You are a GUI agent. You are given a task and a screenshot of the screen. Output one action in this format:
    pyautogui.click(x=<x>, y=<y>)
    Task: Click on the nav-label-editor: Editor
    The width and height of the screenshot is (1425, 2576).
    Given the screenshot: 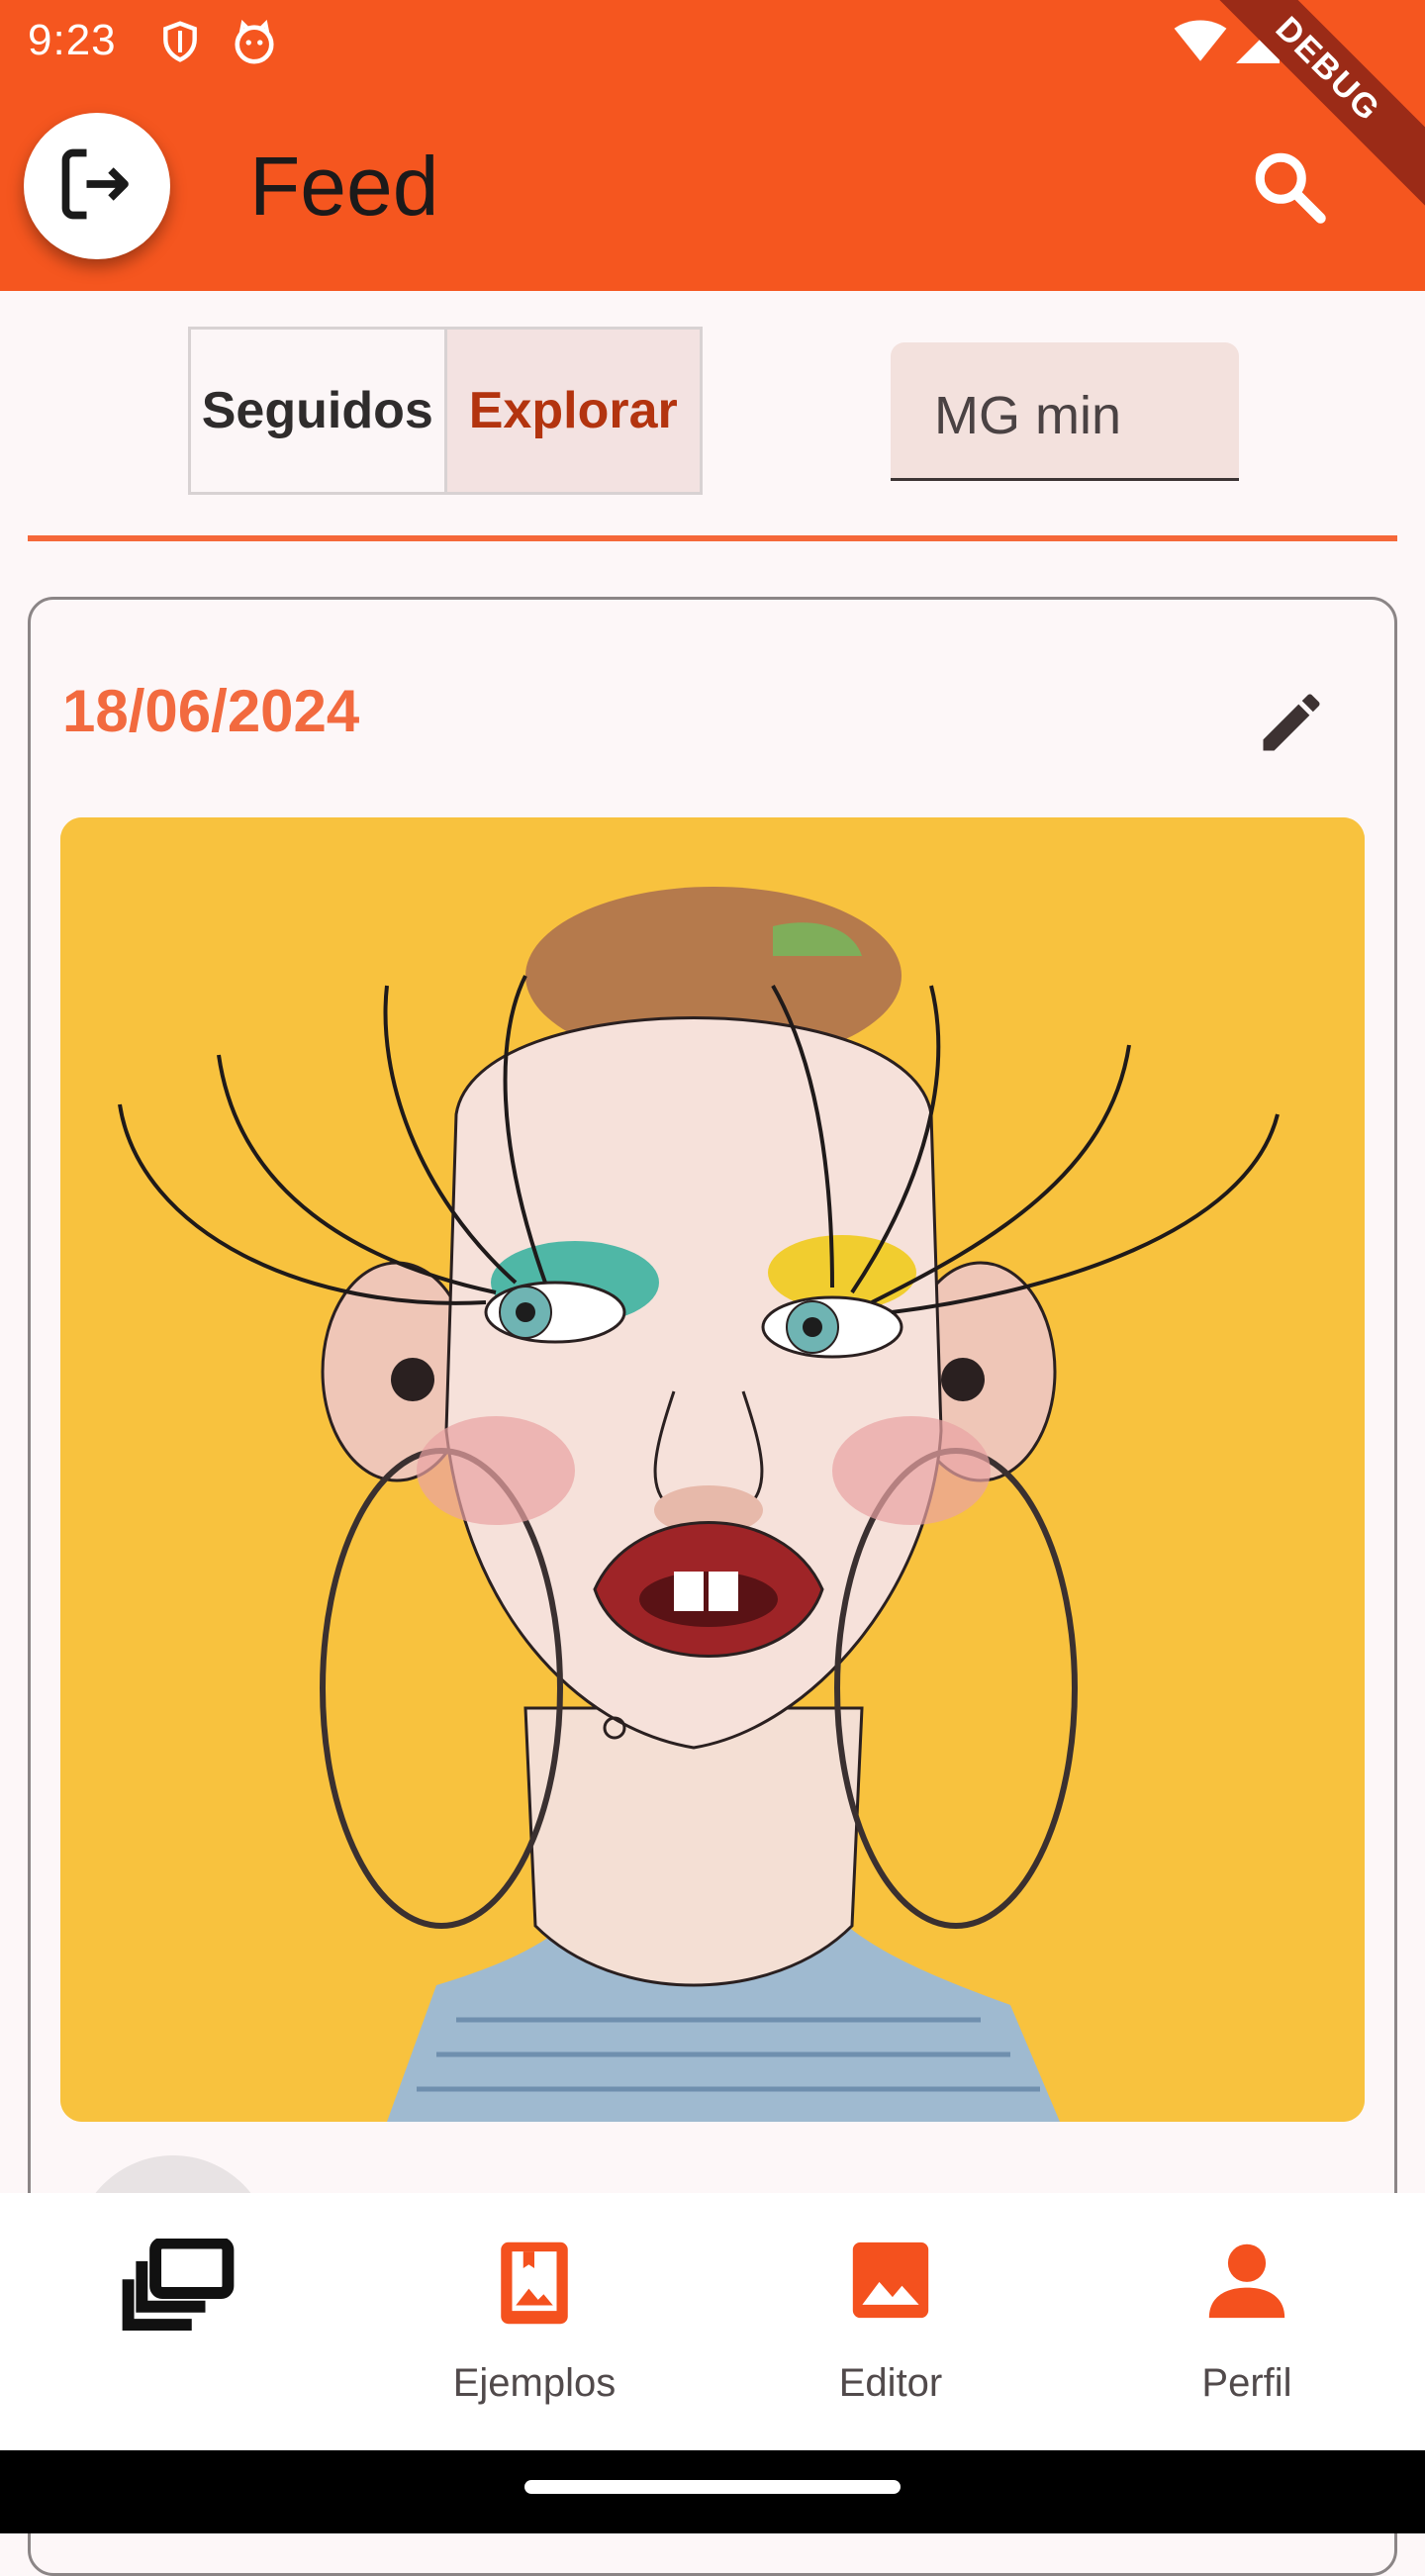 What is the action you would take?
    pyautogui.click(x=890, y=2383)
    